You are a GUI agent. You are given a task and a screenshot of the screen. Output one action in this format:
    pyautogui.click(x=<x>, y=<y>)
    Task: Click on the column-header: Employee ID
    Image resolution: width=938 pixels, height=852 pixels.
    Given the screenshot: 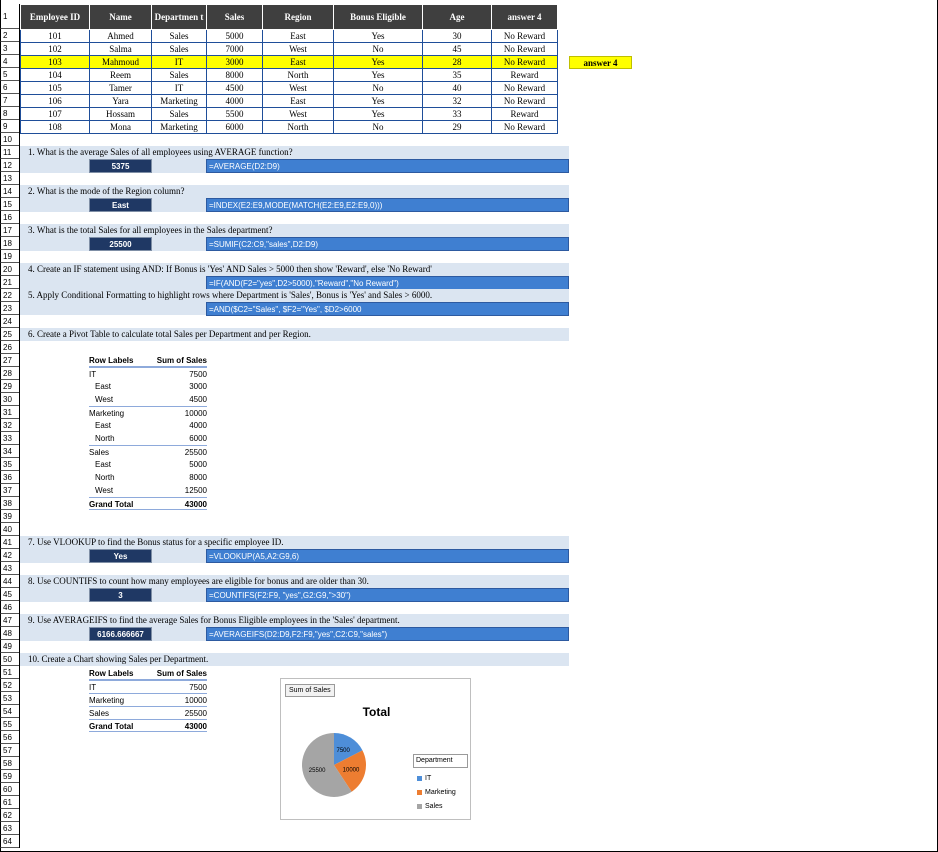 What is the action you would take?
    pyautogui.click(x=55, y=17)
    